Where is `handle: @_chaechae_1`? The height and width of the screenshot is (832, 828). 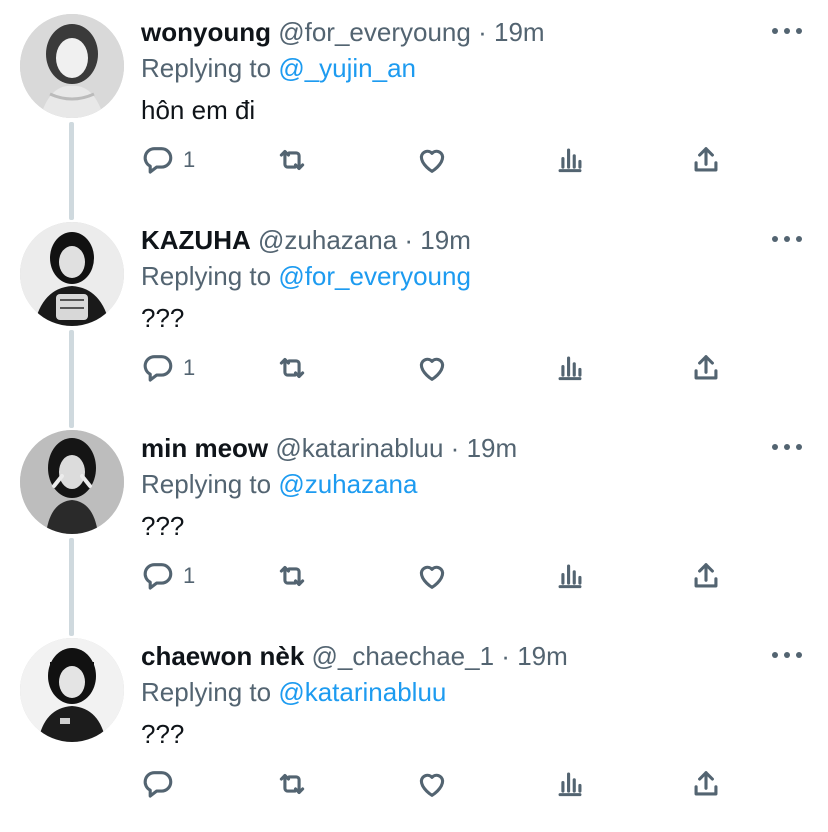 handle: @_chaechae_1 is located at coordinates (403, 656).